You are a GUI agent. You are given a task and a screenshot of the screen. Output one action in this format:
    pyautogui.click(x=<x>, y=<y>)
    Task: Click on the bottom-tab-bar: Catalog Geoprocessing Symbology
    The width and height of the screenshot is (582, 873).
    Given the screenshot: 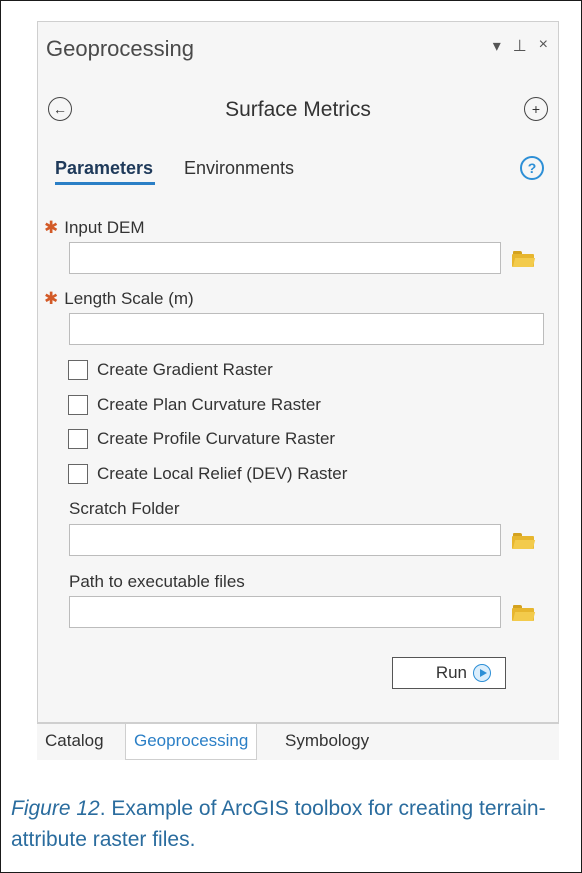 What is the action you would take?
    pyautogui.click(x=298, y=741)
    